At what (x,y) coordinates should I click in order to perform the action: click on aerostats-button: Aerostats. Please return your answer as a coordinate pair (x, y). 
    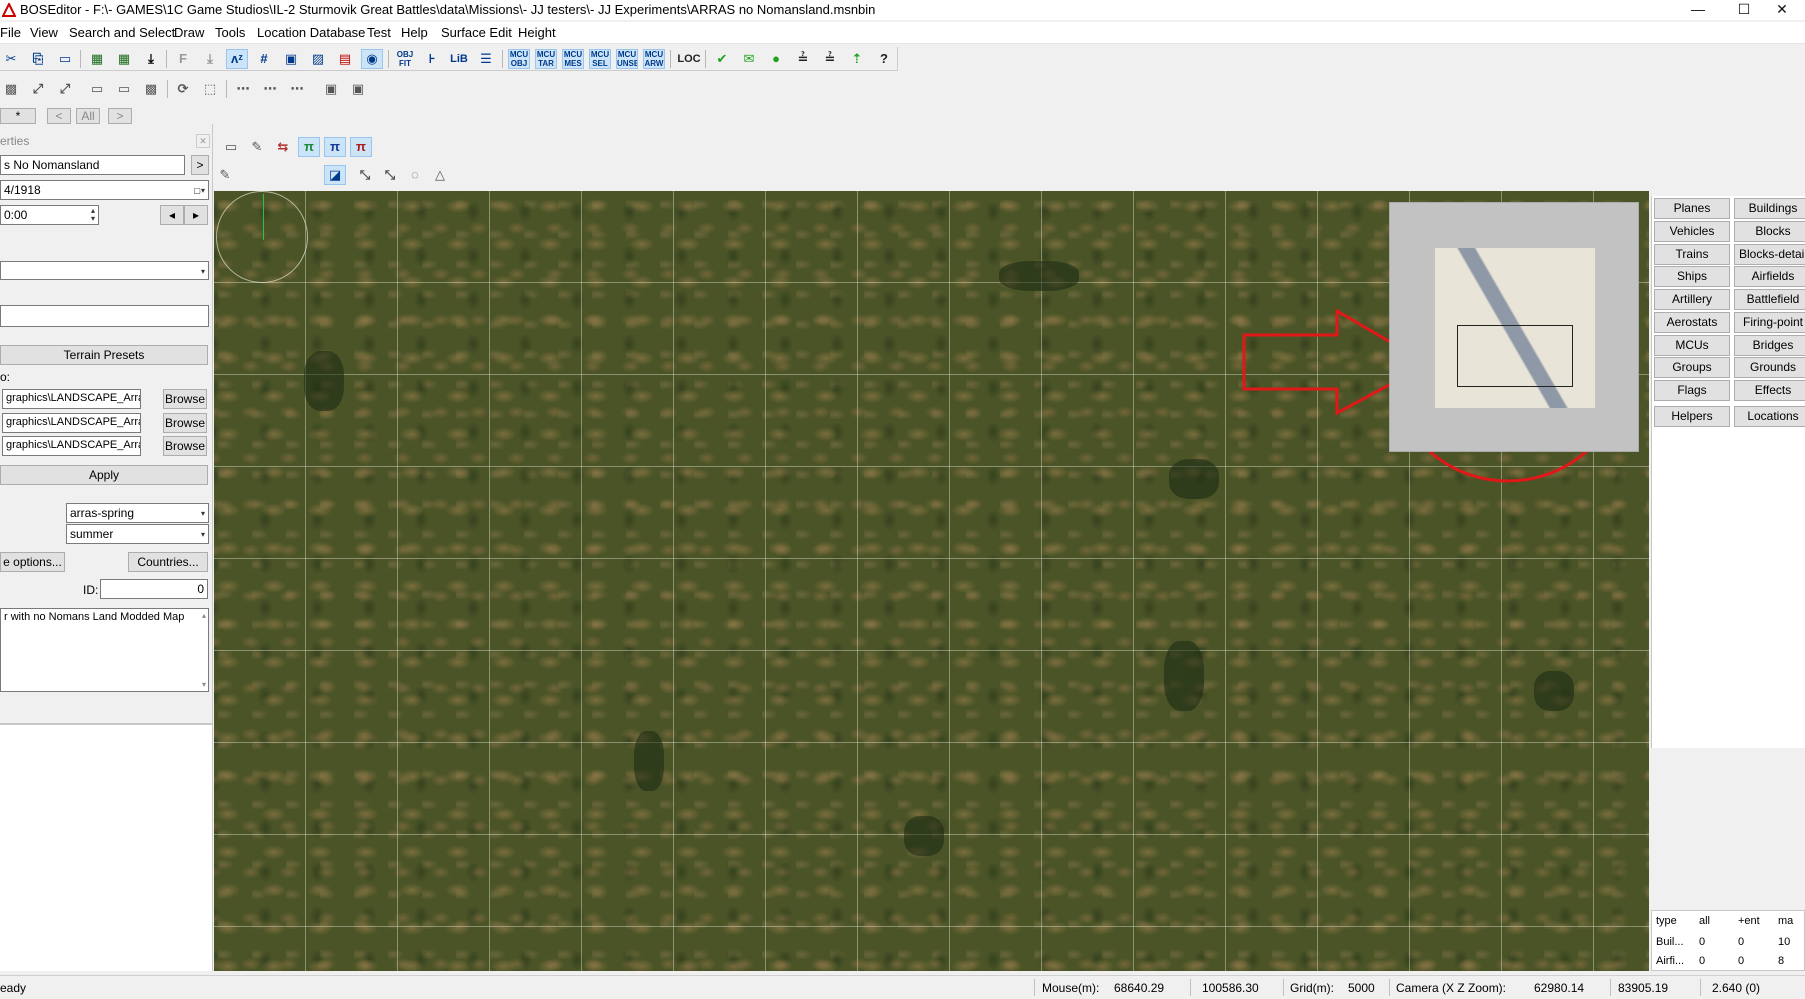
    Looking at the image, I should click on (1692, 322).